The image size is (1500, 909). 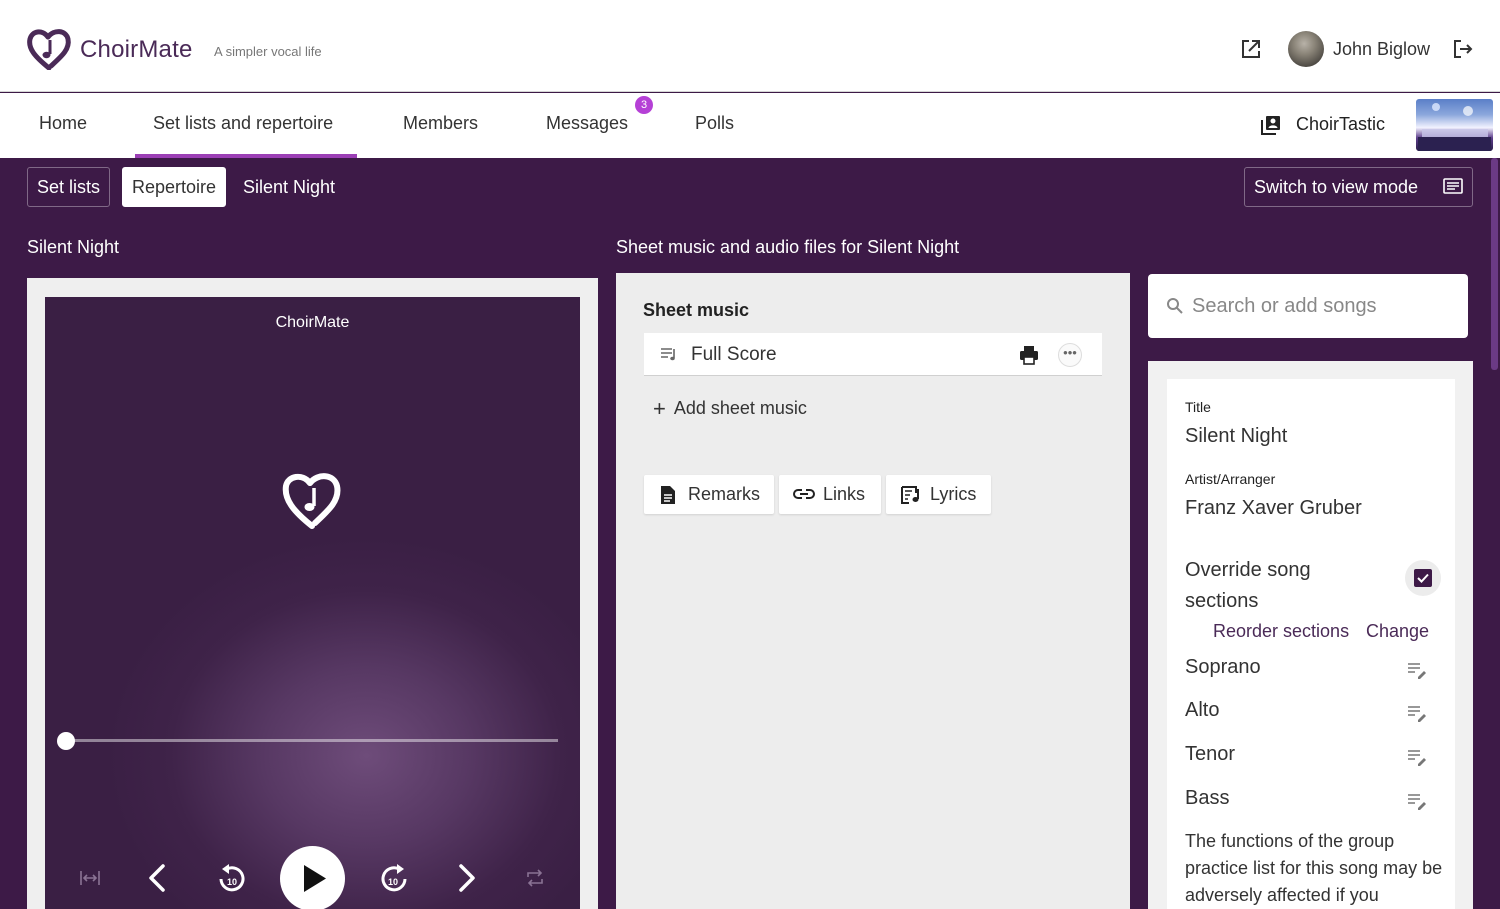 What do you see at coordinates (312, 322) in the screenshot?
I see `player-title: ChoirMate` at bounding box center [312, 322].